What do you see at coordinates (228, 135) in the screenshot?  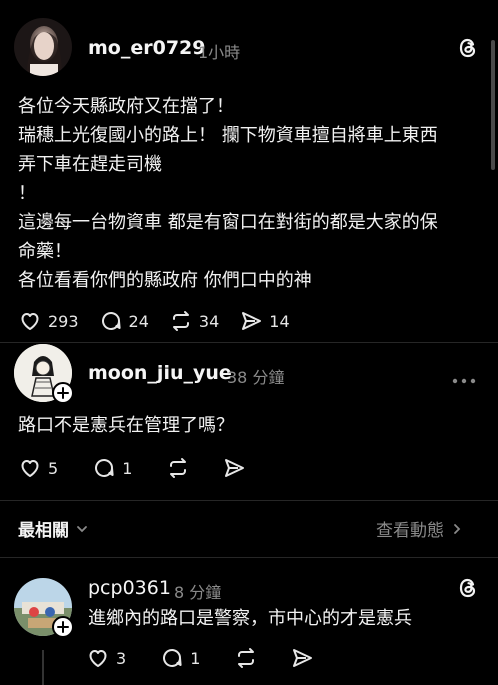 I see `post-line: 瑞穗上光復國小的路上！ 攔下物資車擅自將車上東西` at bounding box center [228, 135].